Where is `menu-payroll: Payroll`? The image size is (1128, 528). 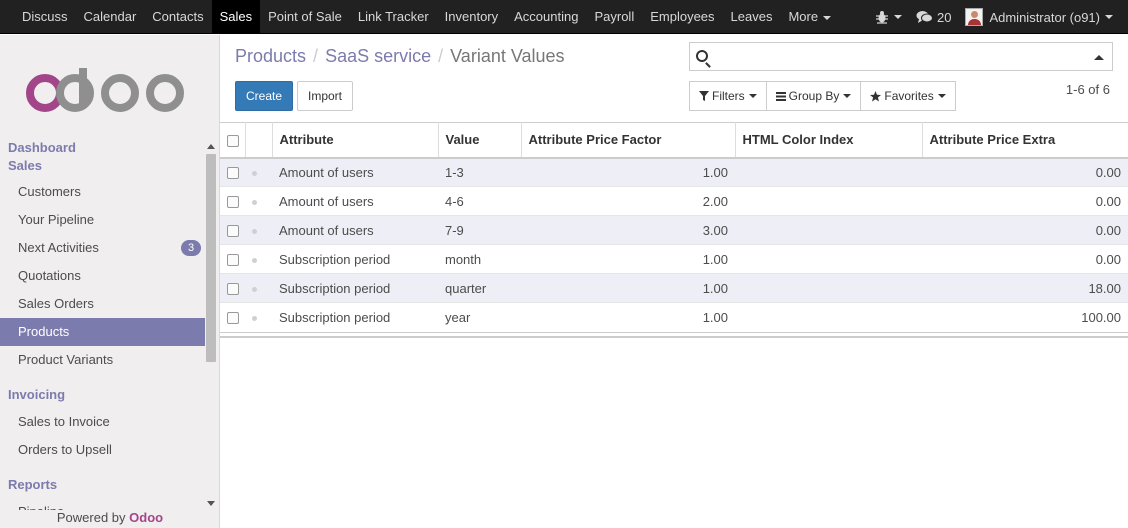
menu-payroll: Payroll is located at coordinates (614, 17).